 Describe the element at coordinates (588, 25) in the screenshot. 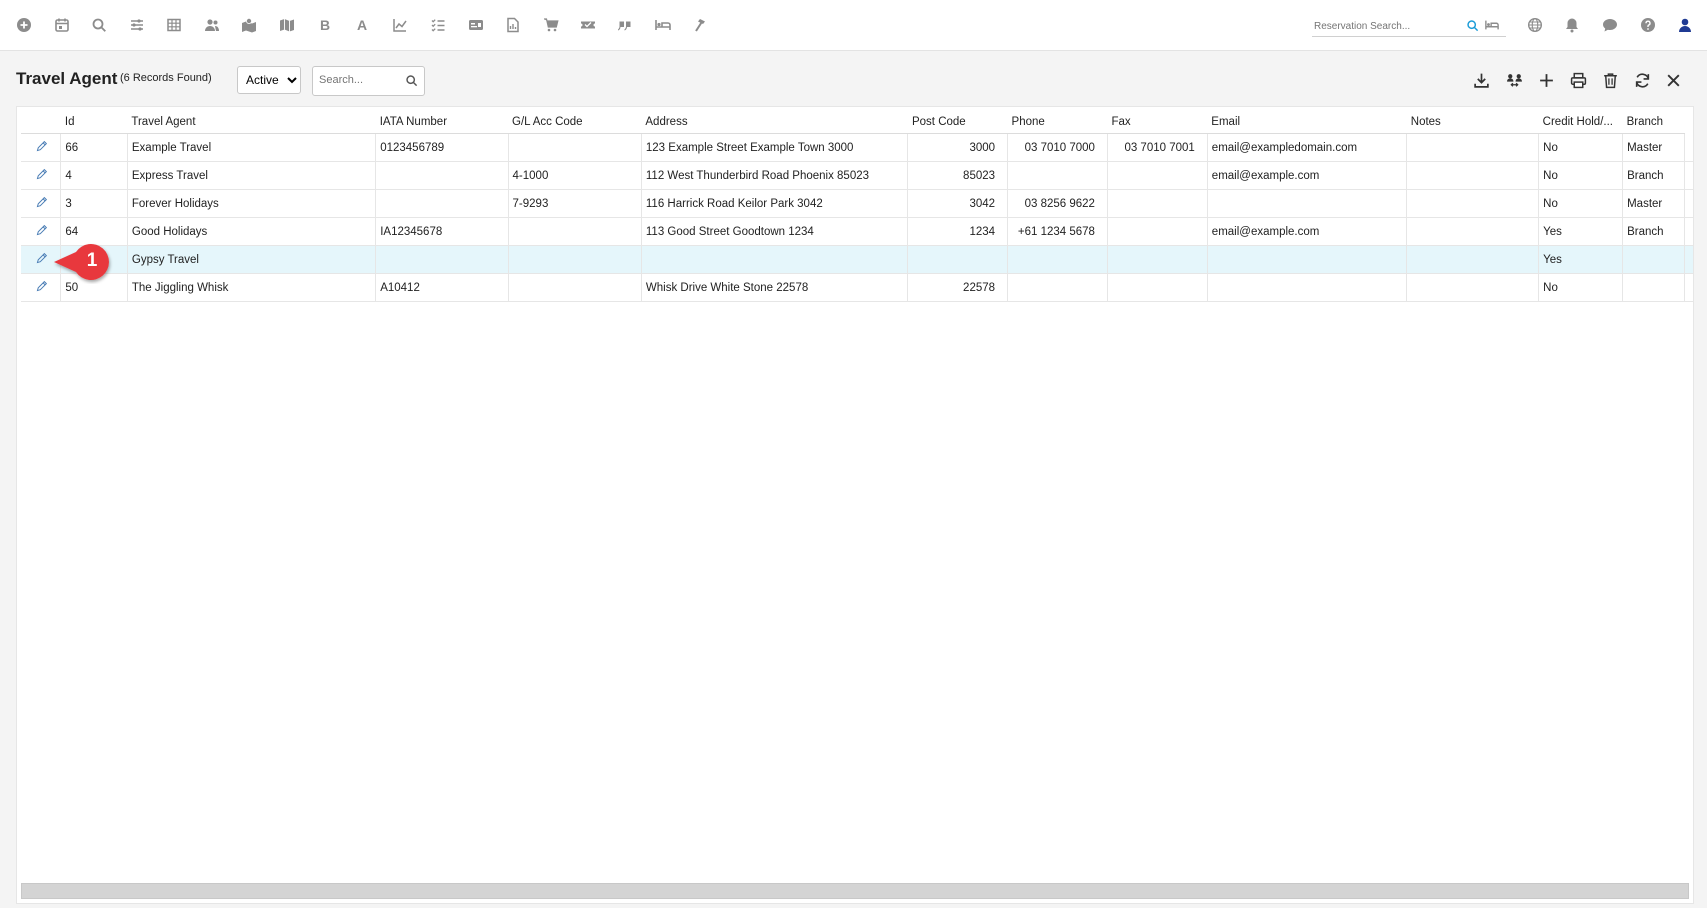

I see `ticket-icon` at that location.